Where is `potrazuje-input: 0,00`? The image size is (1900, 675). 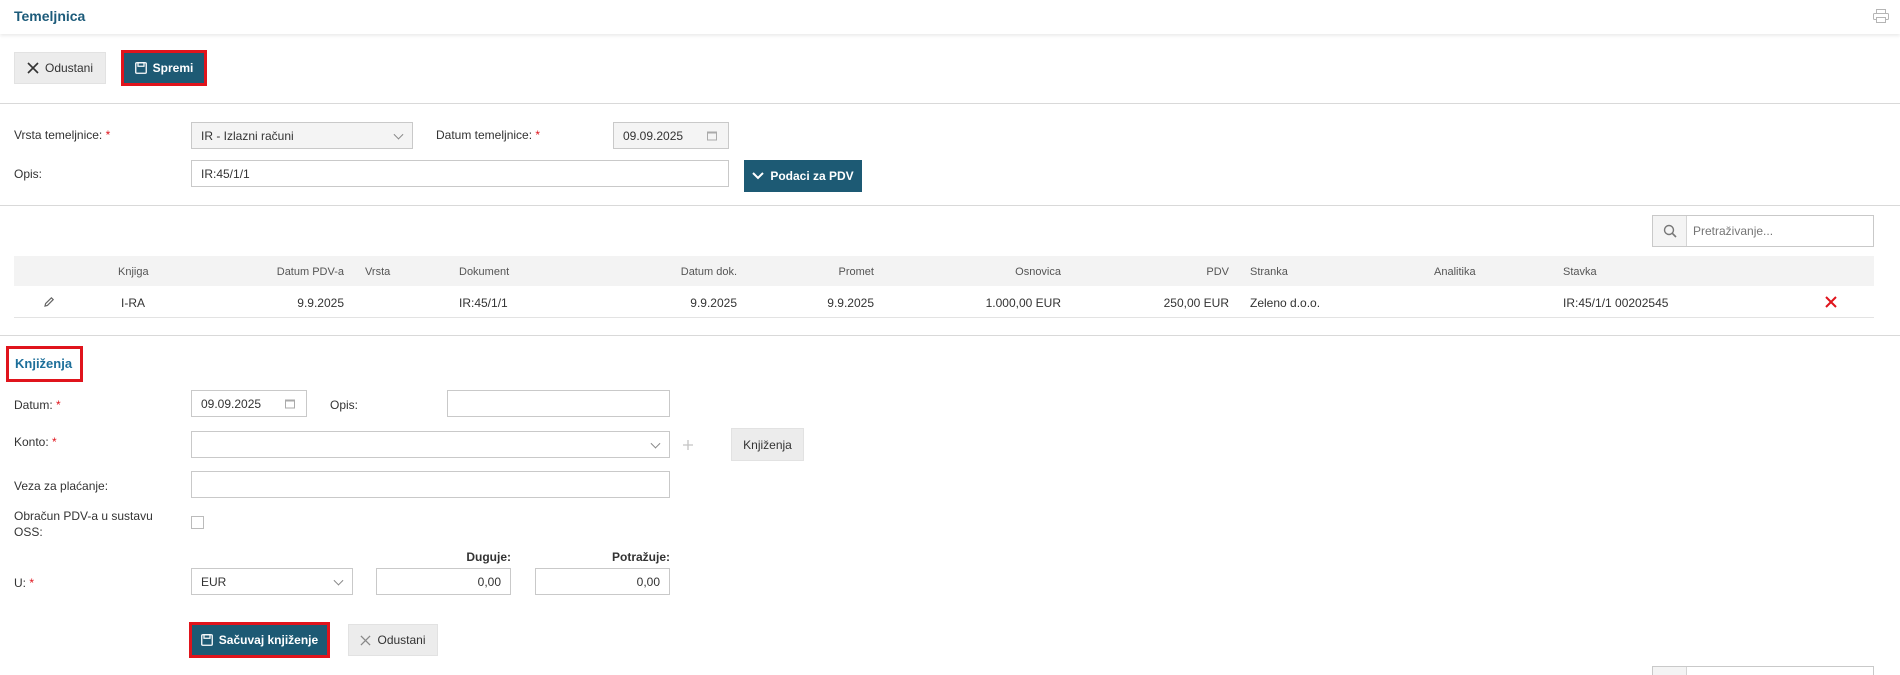
potrazuje-input: 0,00 is located at coordinates (602, 581).